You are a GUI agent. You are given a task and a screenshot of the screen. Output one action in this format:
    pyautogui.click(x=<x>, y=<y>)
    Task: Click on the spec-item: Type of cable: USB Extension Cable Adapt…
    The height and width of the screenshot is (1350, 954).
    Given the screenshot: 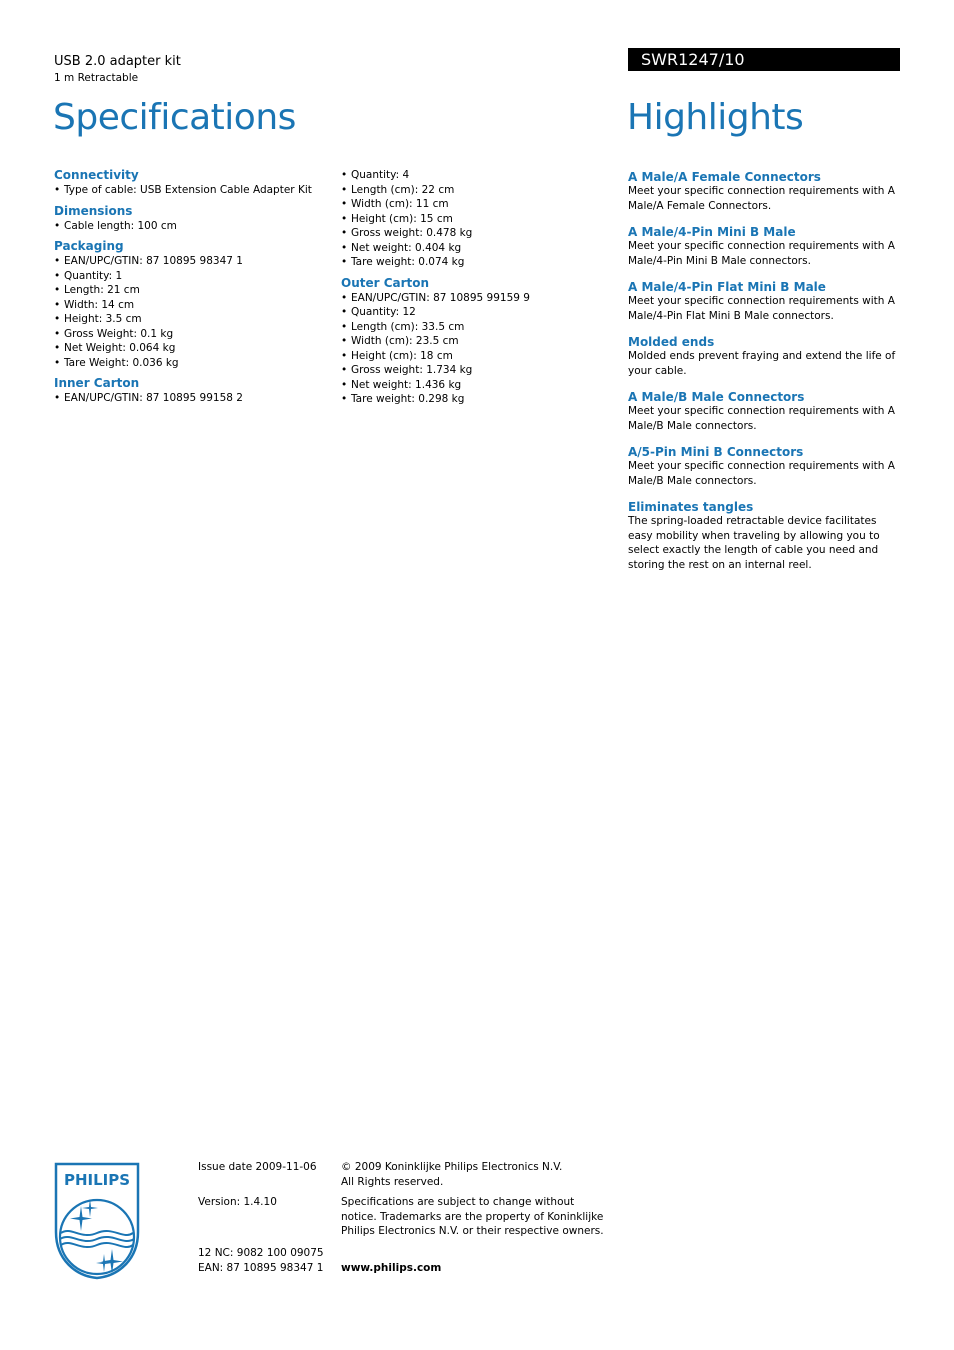 What is the action you would take?
    pyautogui.click(x=194, y=190)
    